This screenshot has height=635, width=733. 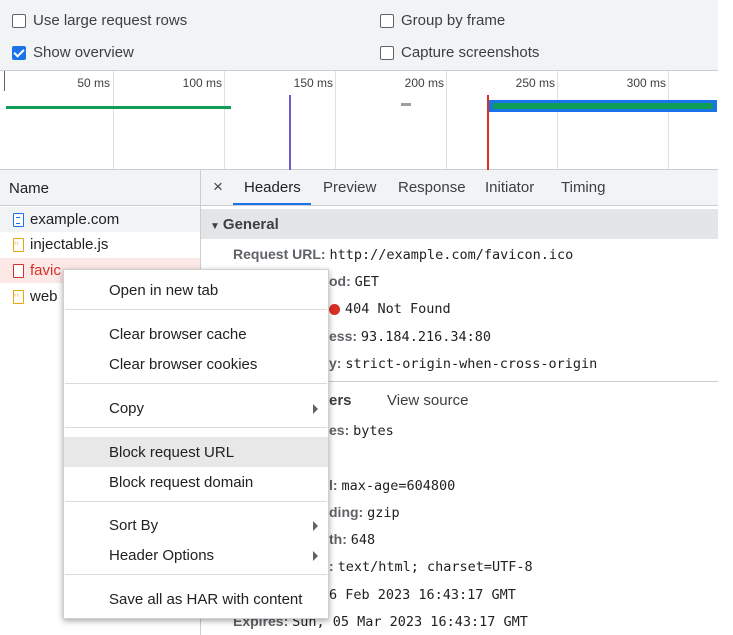 I want to click on group-by-frame-option: Group by frame, so click(x=442, y=20).